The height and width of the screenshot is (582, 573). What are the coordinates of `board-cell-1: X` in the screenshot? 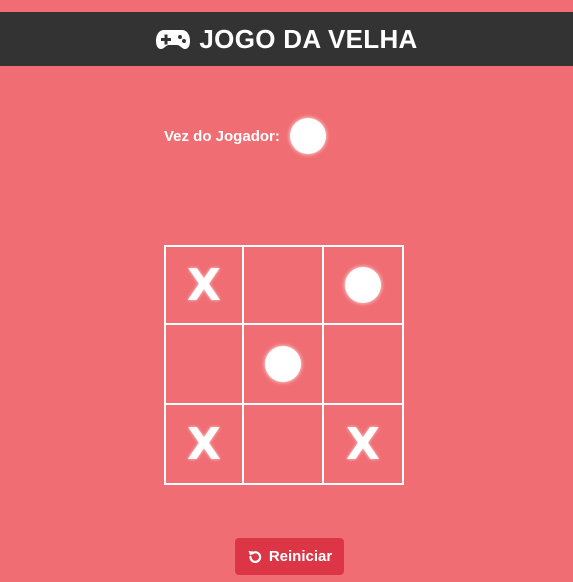 It's located at (204, 285).